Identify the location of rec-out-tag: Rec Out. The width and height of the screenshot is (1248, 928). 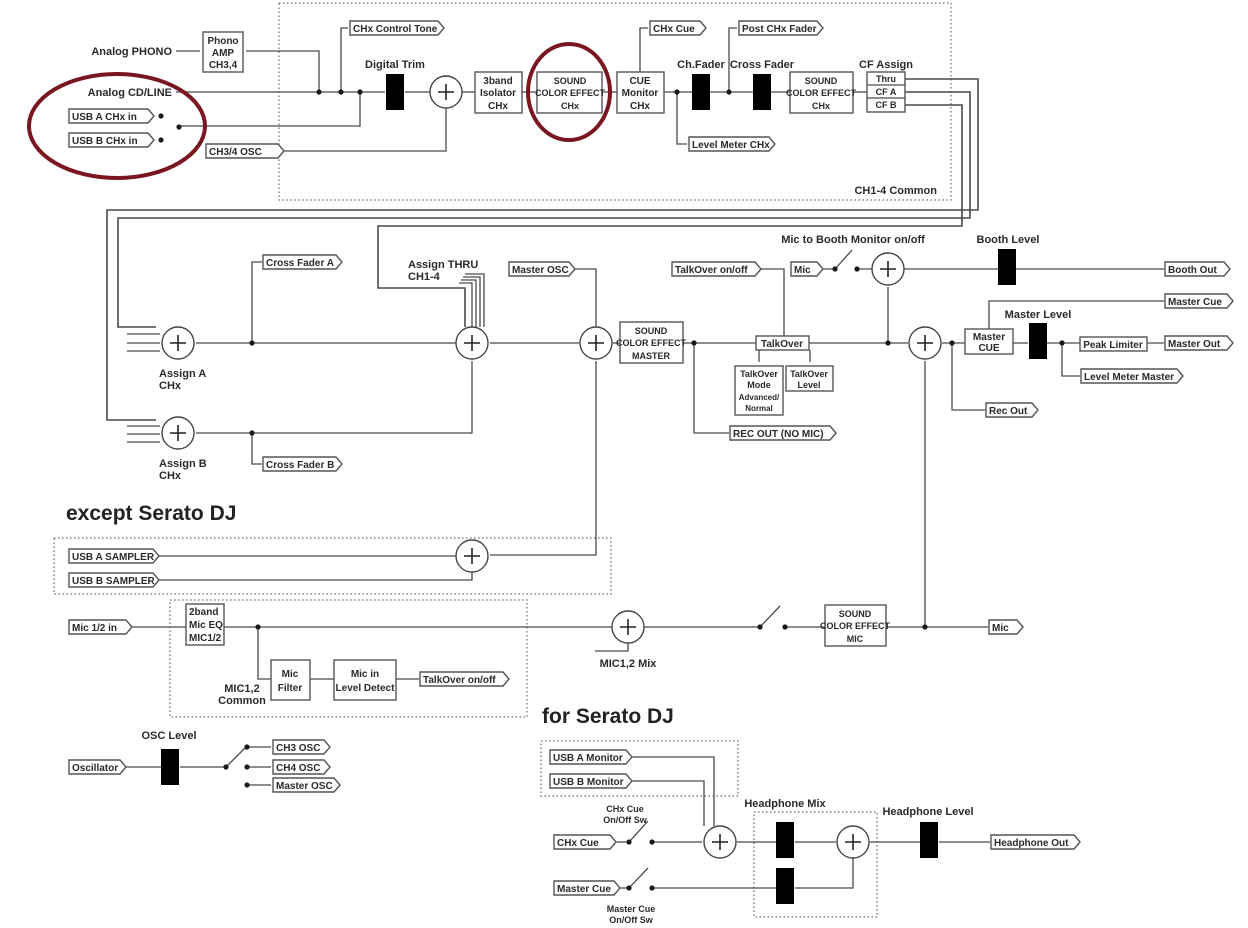
(1012, 410).